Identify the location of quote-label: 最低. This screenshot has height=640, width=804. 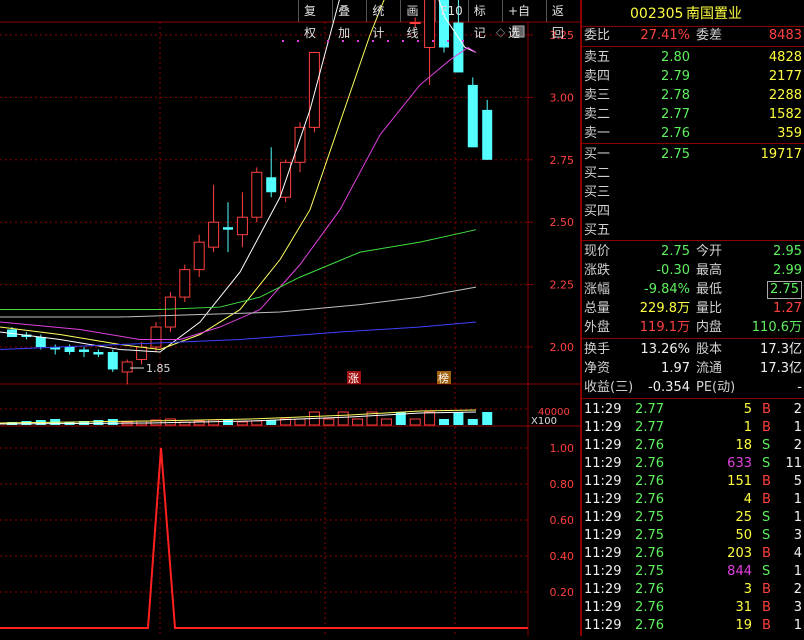
(709, 289).